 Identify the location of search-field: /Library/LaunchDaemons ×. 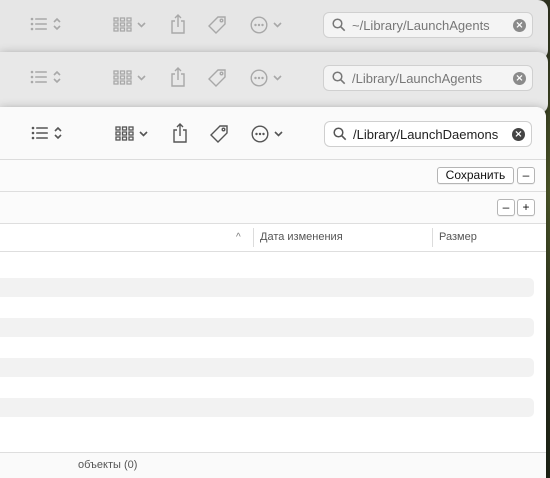
(428, 134).